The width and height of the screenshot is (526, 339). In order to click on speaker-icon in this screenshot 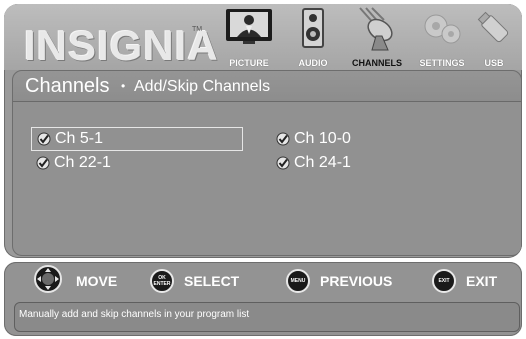, I will do `click(313, 30)`.